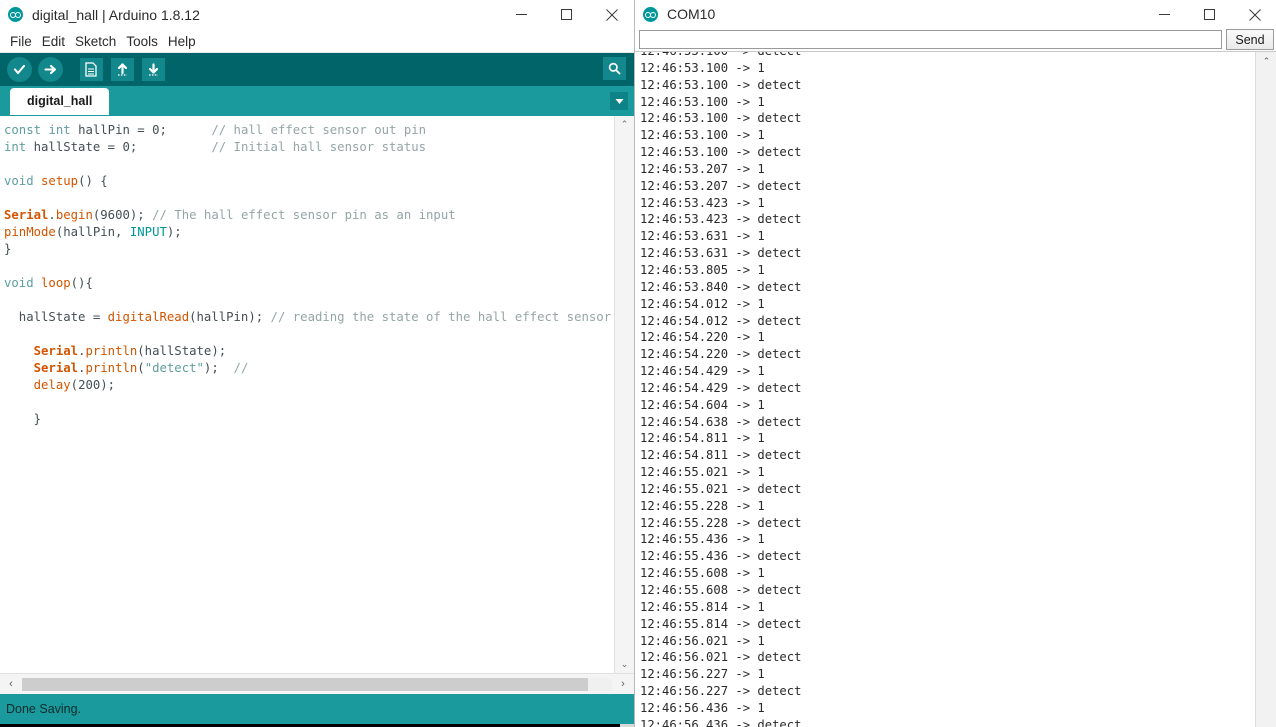  What do you see at coordinates (11, 684) in the screenshot?
I see `scroll-left-icon: ‹` at bounding box center [11, 684].